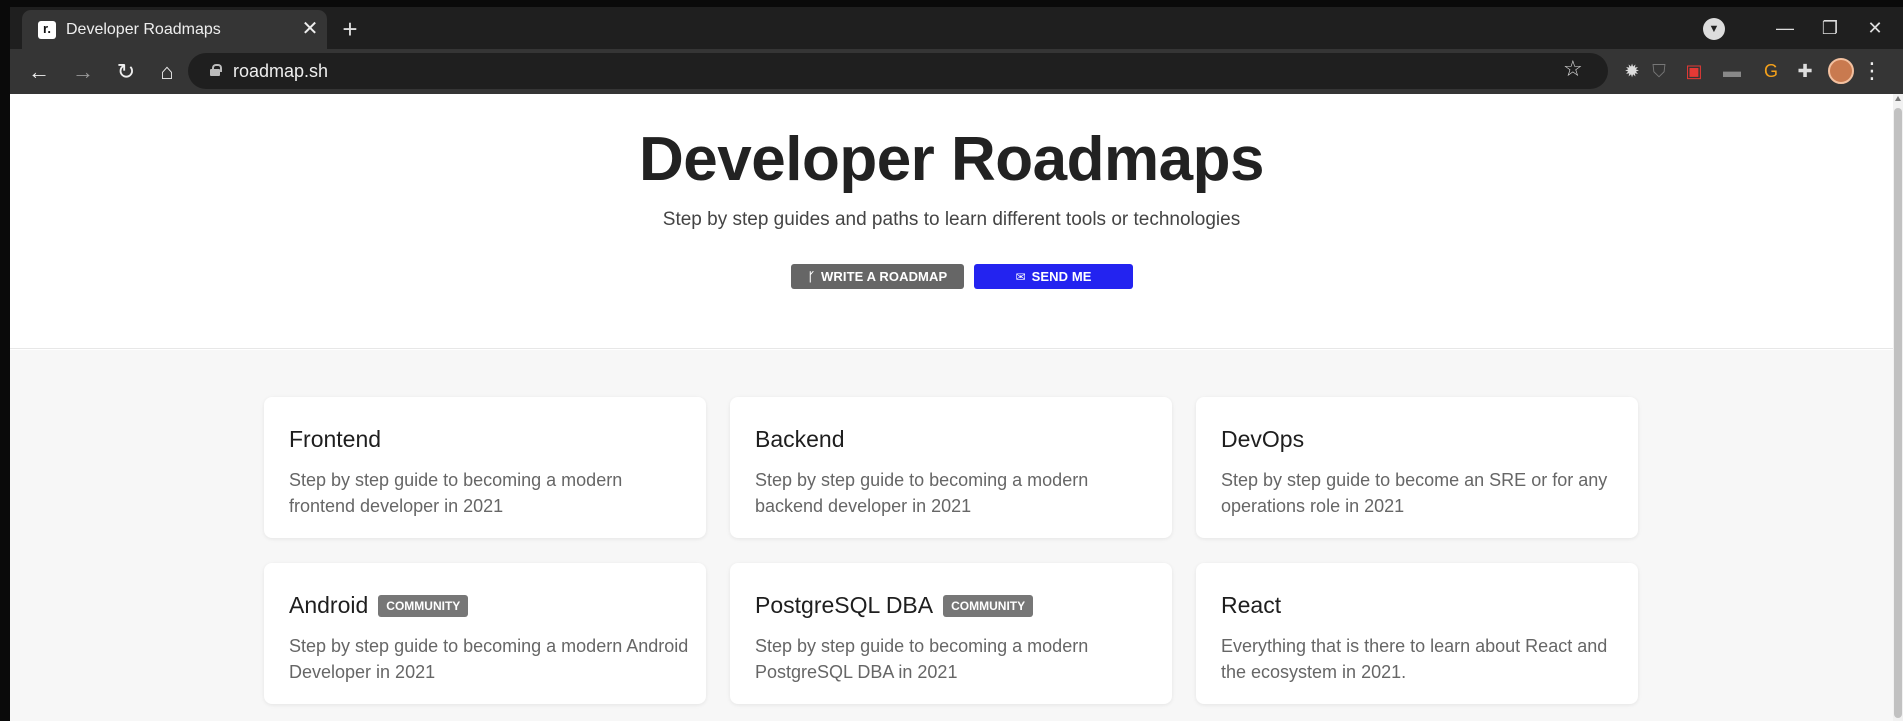 Image resolution: width=1903 pixels, height=721 pixels. I want to click on scroll-up-arrow-icon, so click(1898, 98).